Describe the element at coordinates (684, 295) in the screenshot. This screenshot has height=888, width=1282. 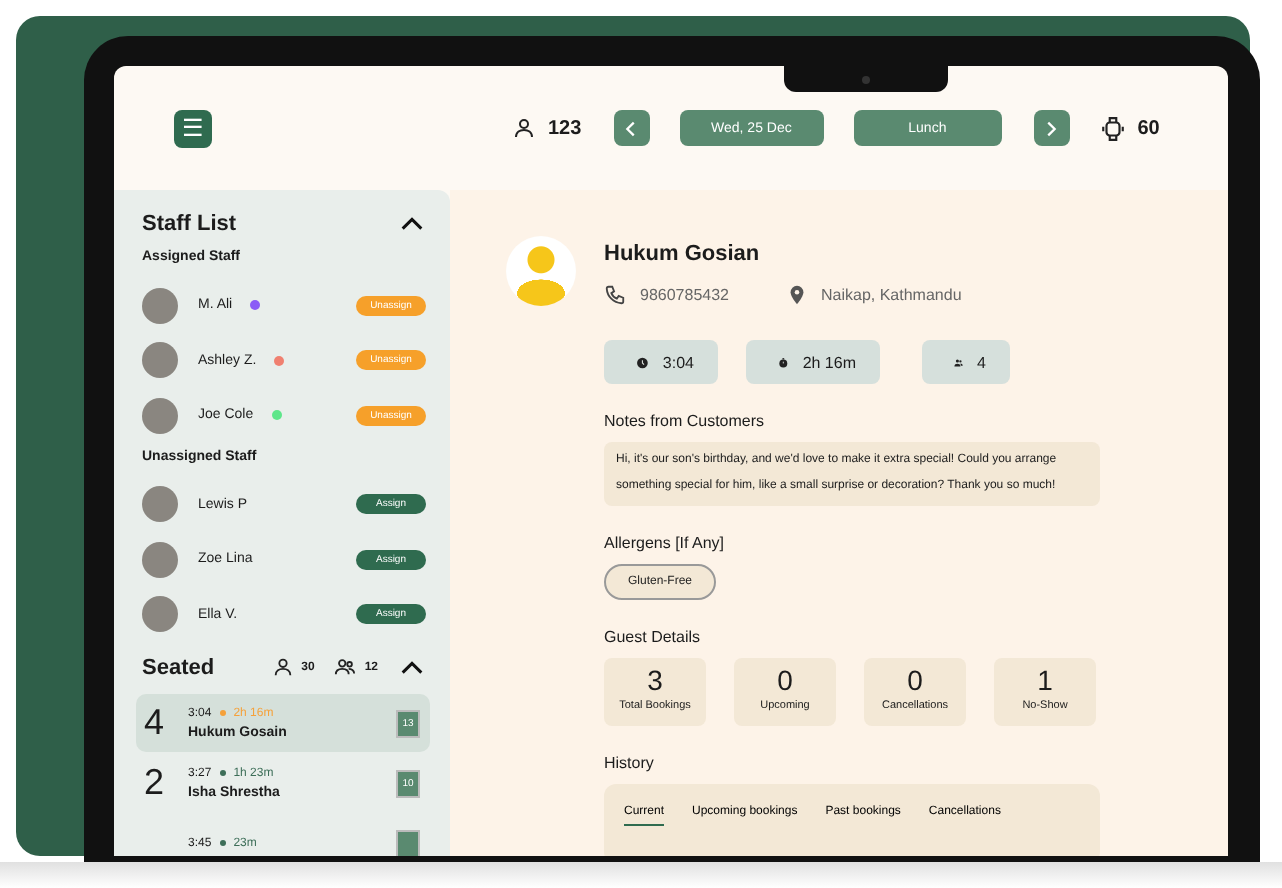
I see `phone-number: 9860785432` at that location.